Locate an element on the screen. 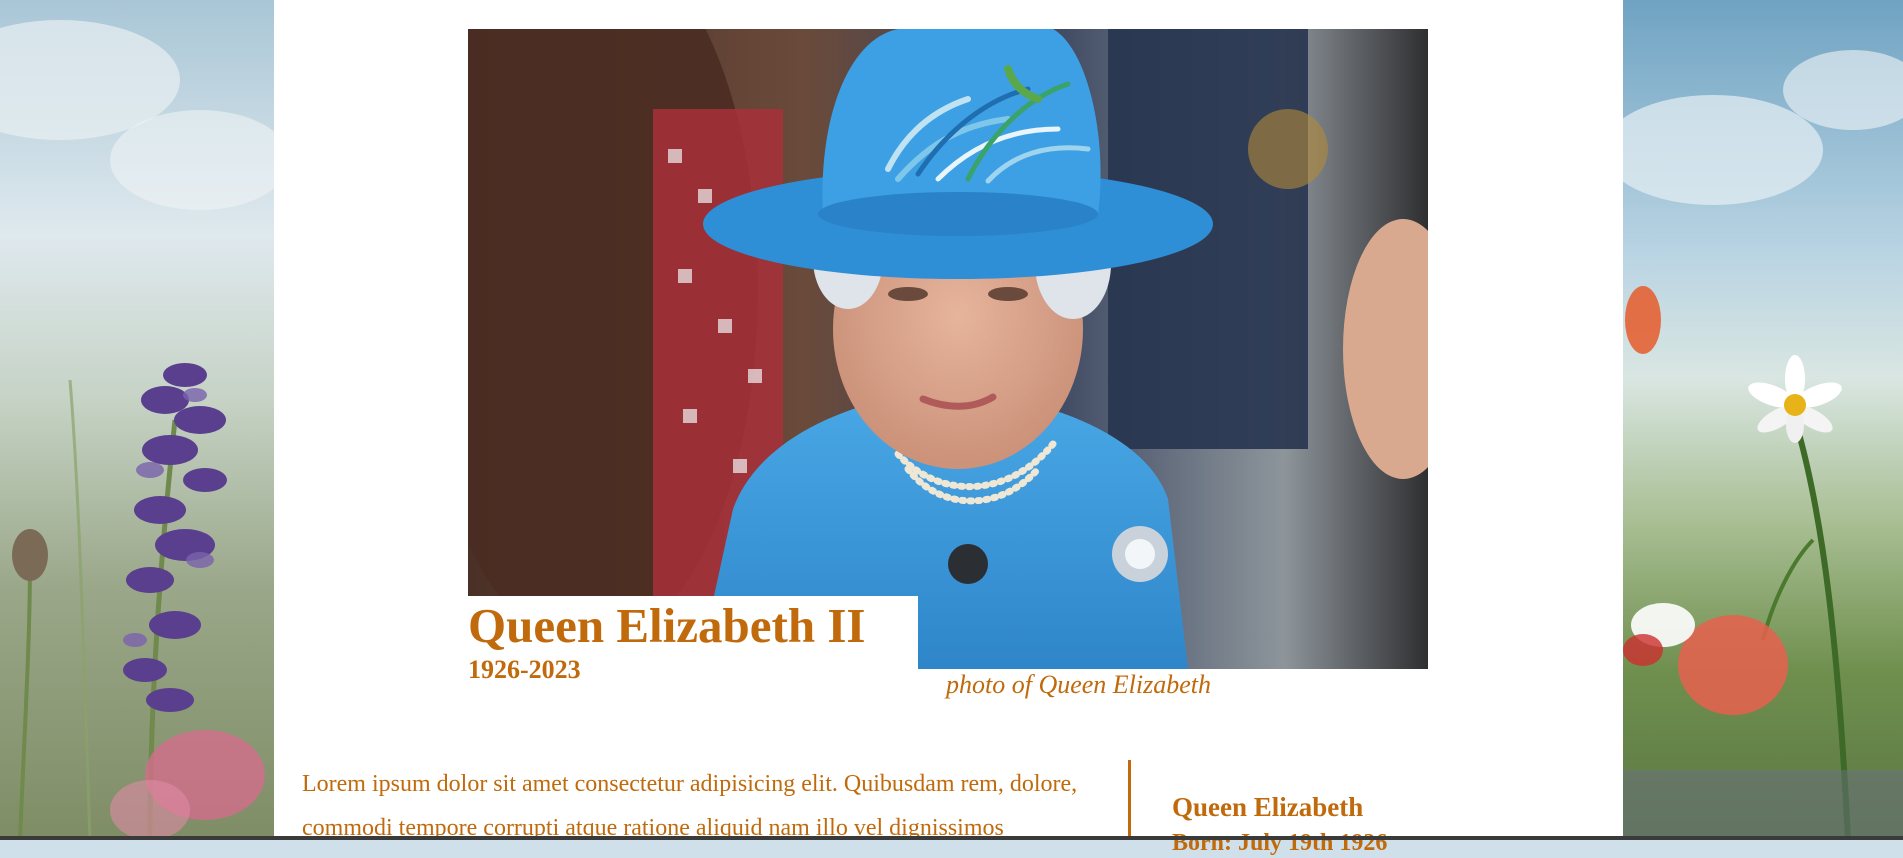  sidebar-born-date: Born: July 19th 1926 is located at coordinates (1280, 843).